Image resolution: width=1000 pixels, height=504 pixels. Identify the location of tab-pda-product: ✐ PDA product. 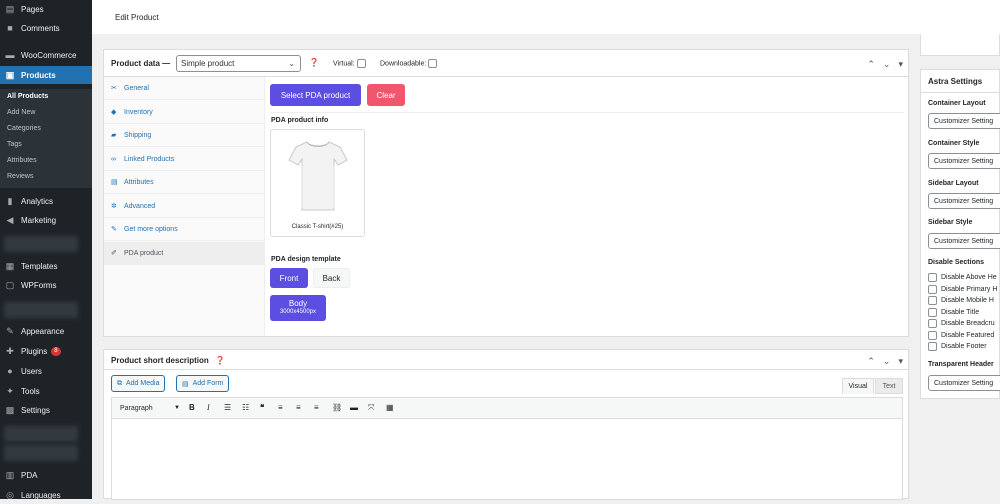
(184, 253).